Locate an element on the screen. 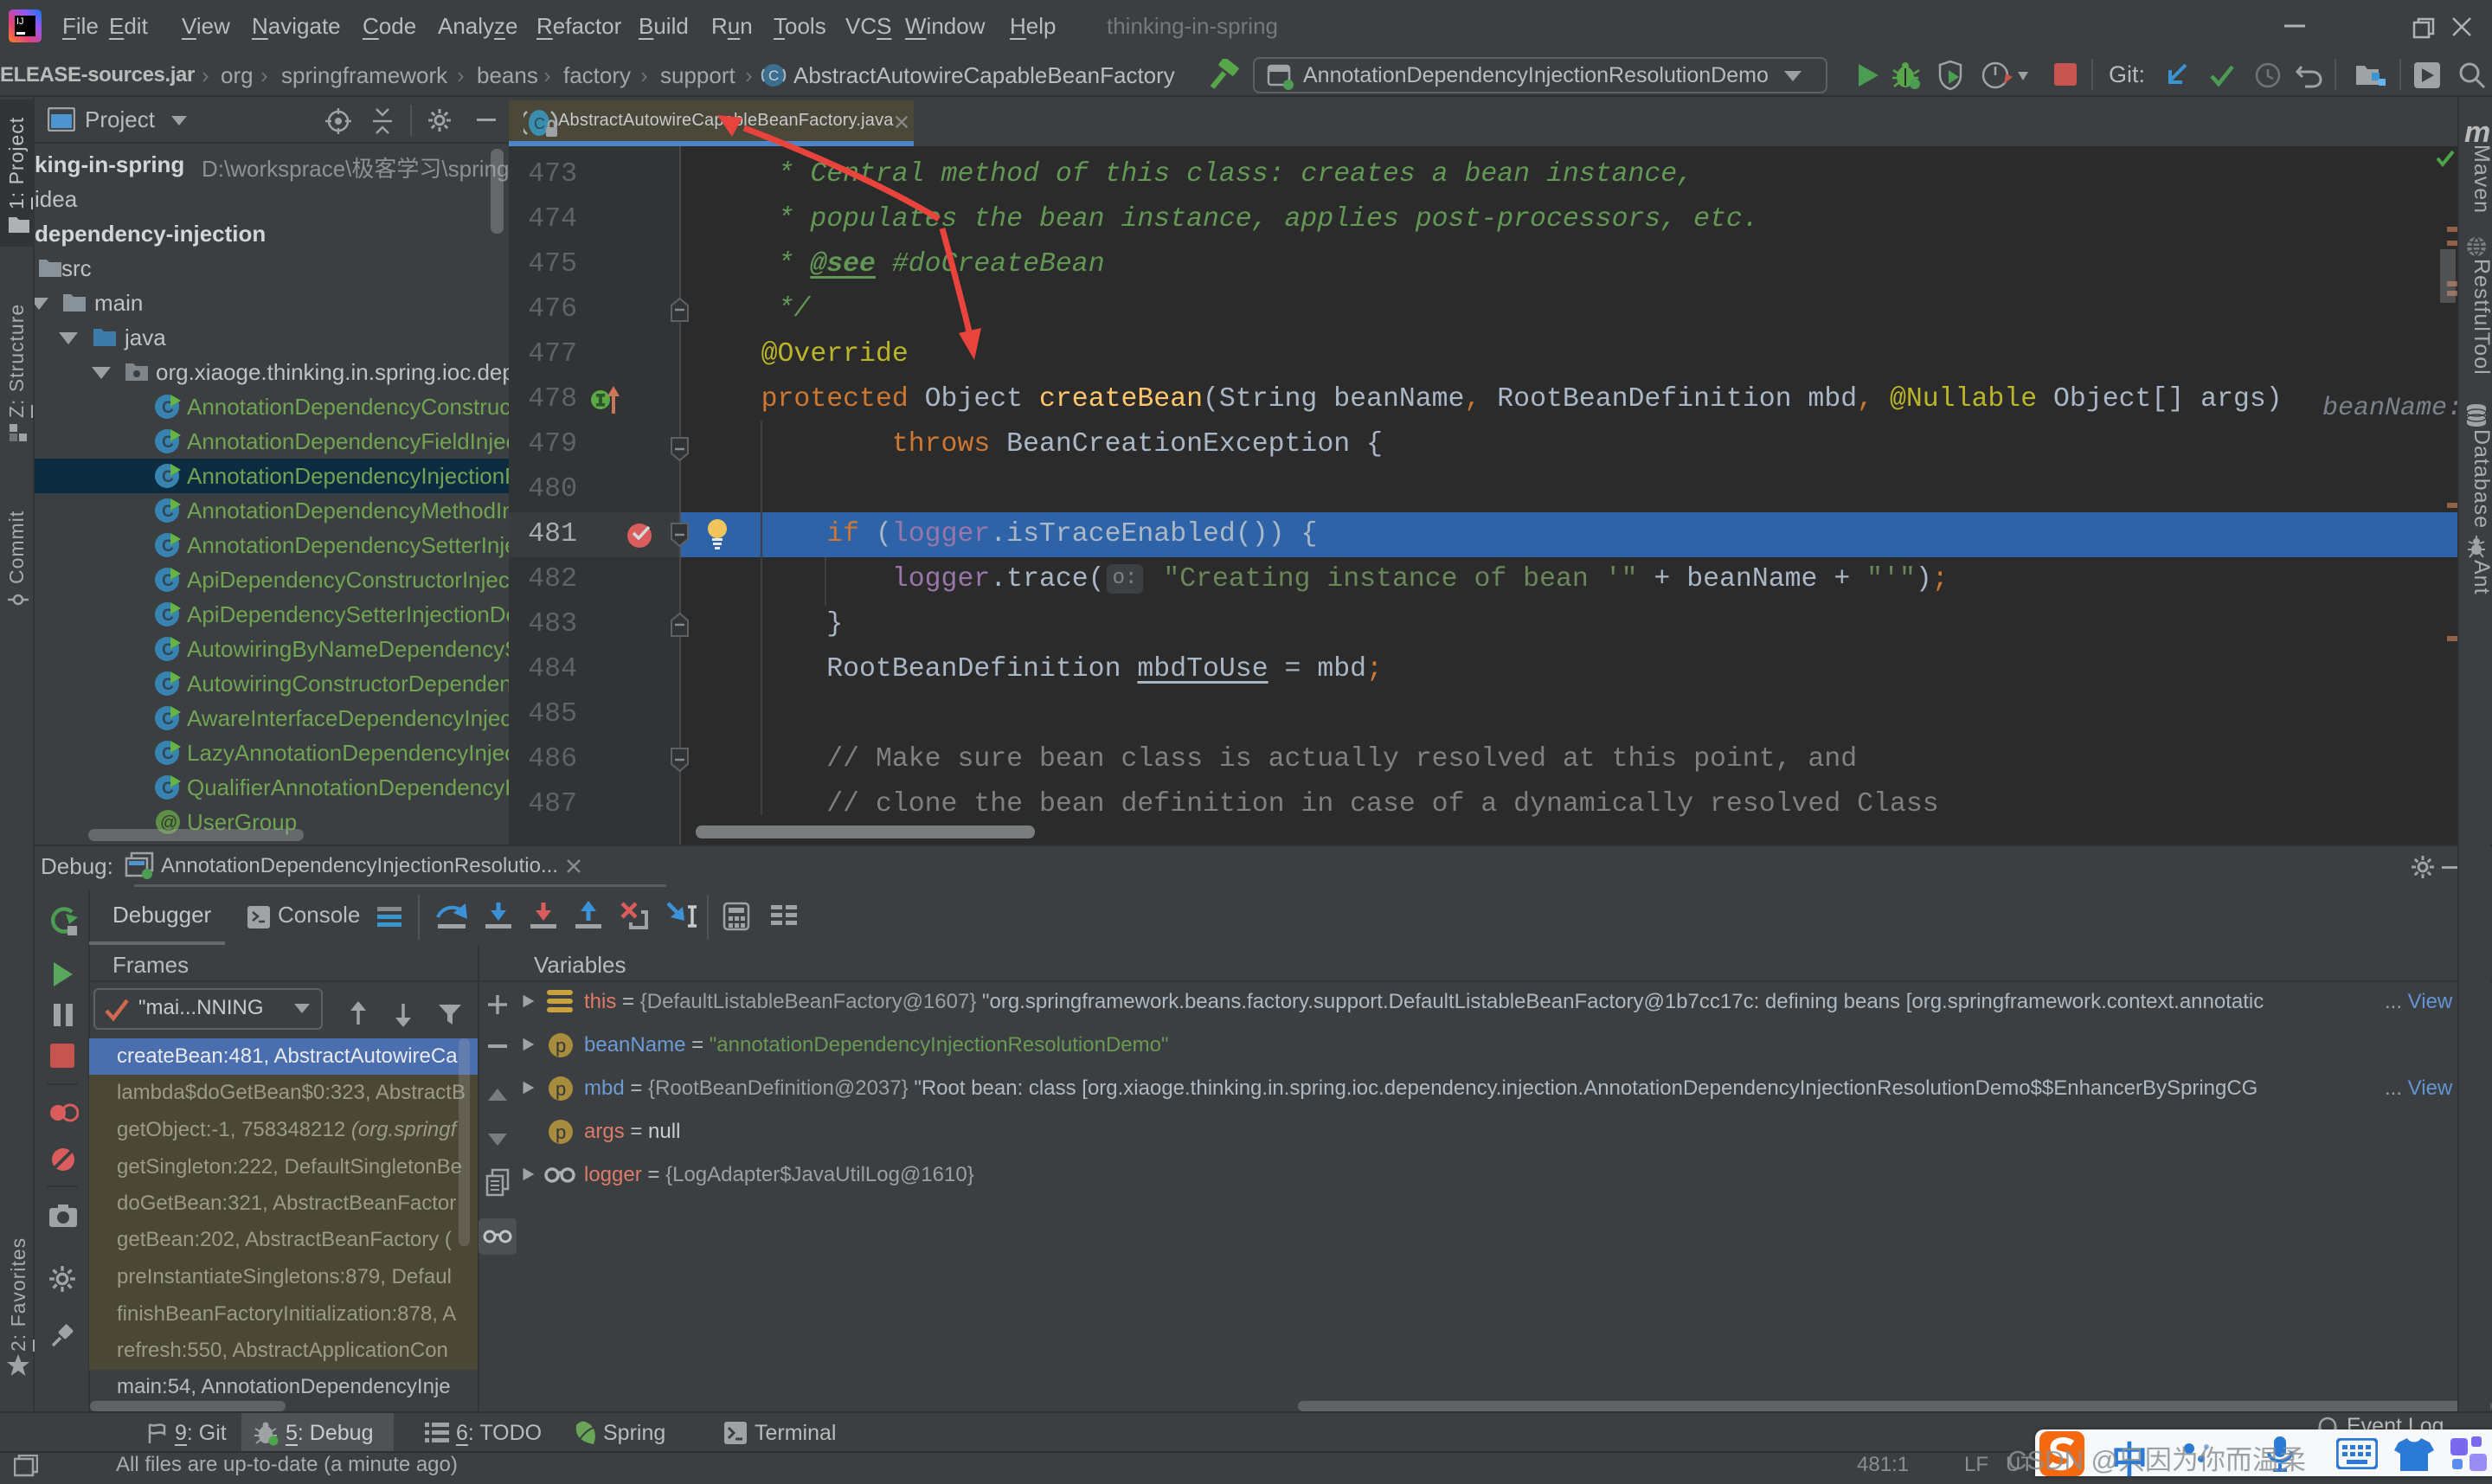 This screenshot has width=2492, height=1484. svg-text: IJ is located at coordinates (20, 22).